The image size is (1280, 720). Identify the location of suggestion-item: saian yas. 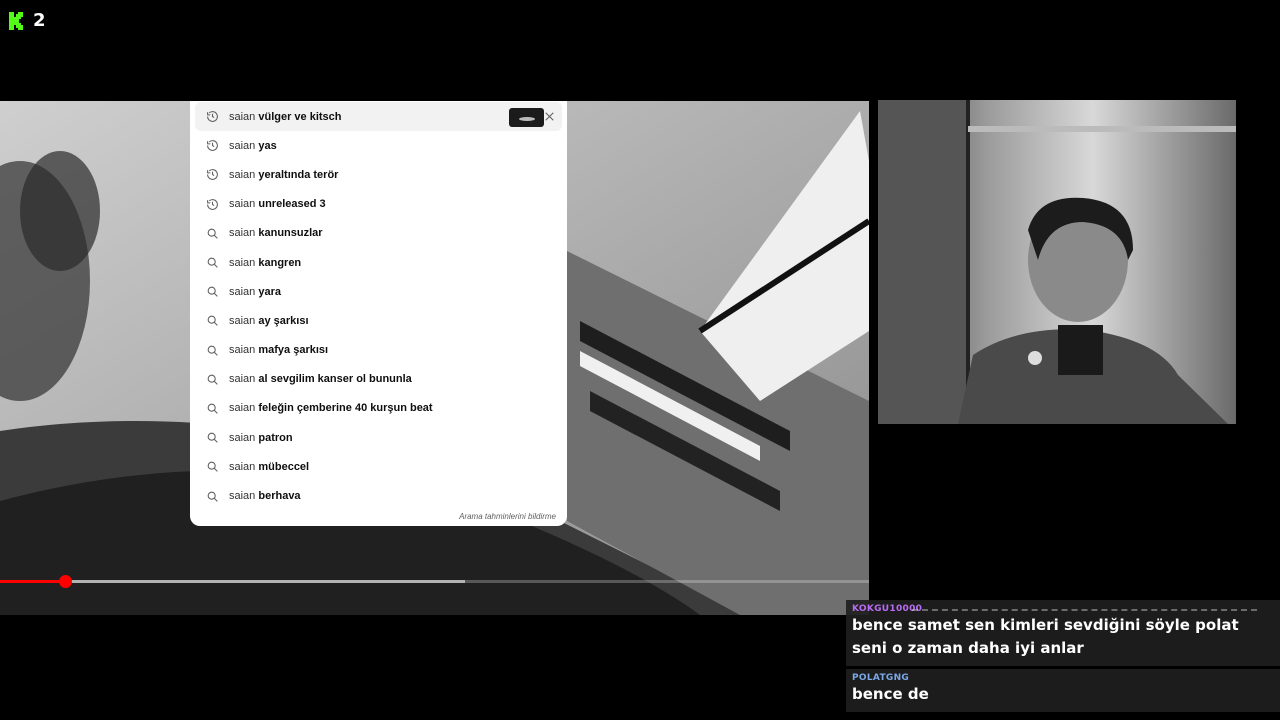
(378, 145).